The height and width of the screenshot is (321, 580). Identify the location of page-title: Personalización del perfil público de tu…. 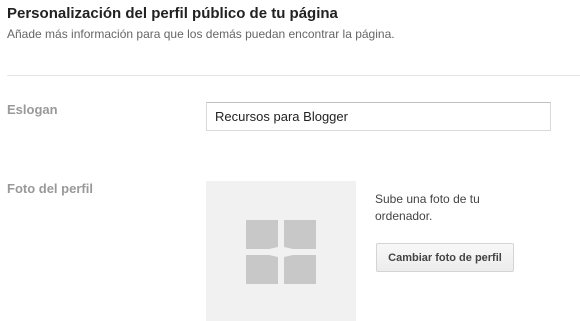
(172, 13).